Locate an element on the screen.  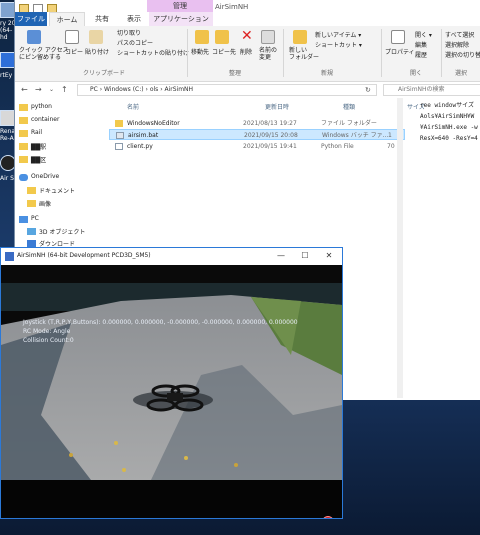
history-button: 履歴 is located at coordinates (421, 54).